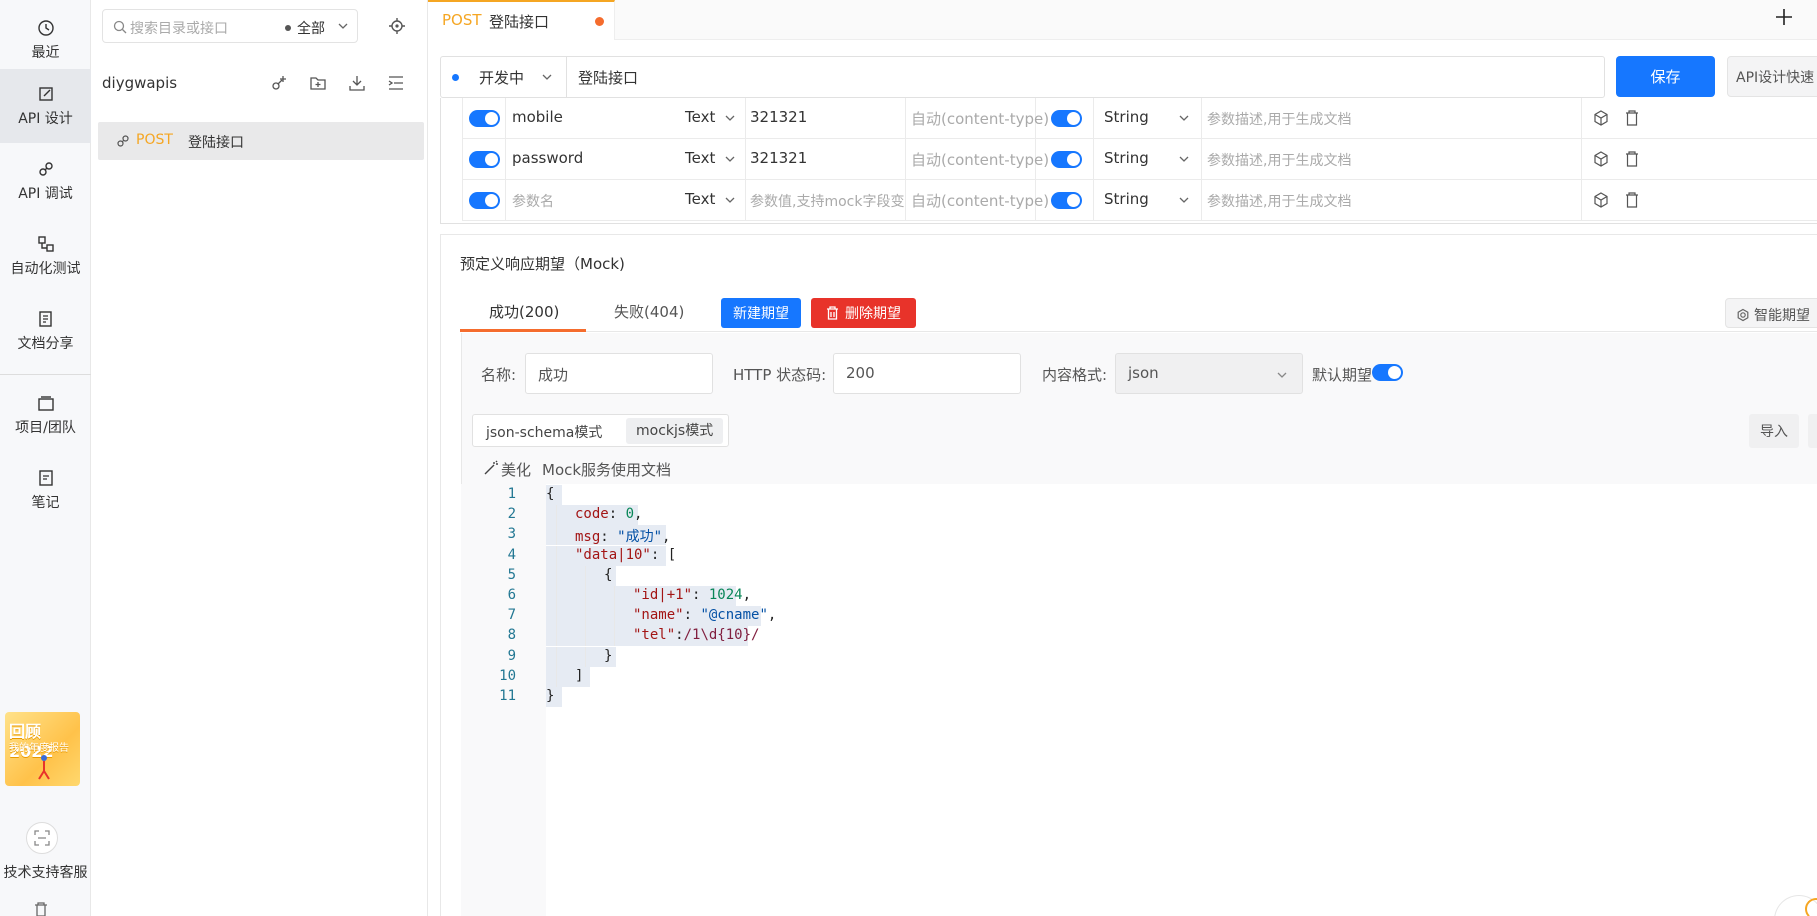  Describe the element at coordinates (1387, 372) in the screenshot. I see `default-expectation-toggle` at that location.